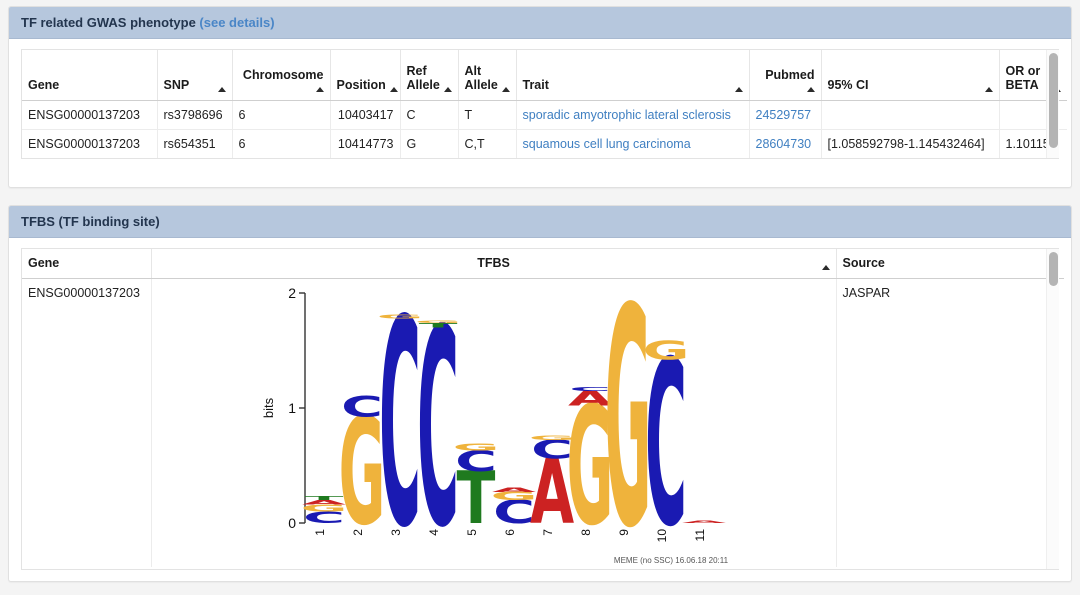 This screenshot has width=1080, height=595. What do you see at coordinates (540, 222) in the screenshot?
I see `tfbs-panel-header: TFBS (TF binding site)` at bounding box center [540, 222].